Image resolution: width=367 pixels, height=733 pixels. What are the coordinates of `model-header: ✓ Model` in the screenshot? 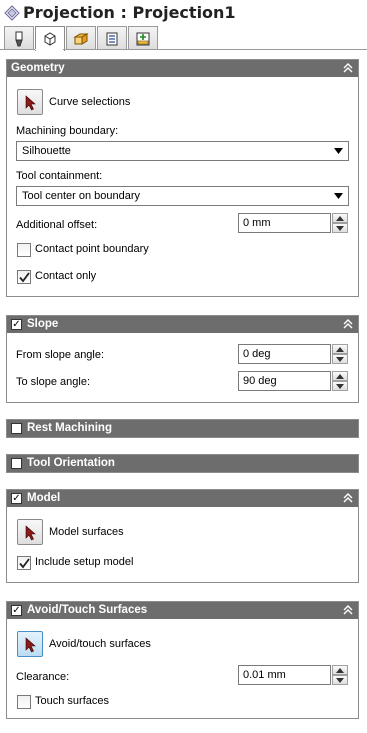 It's located at (182, 498).